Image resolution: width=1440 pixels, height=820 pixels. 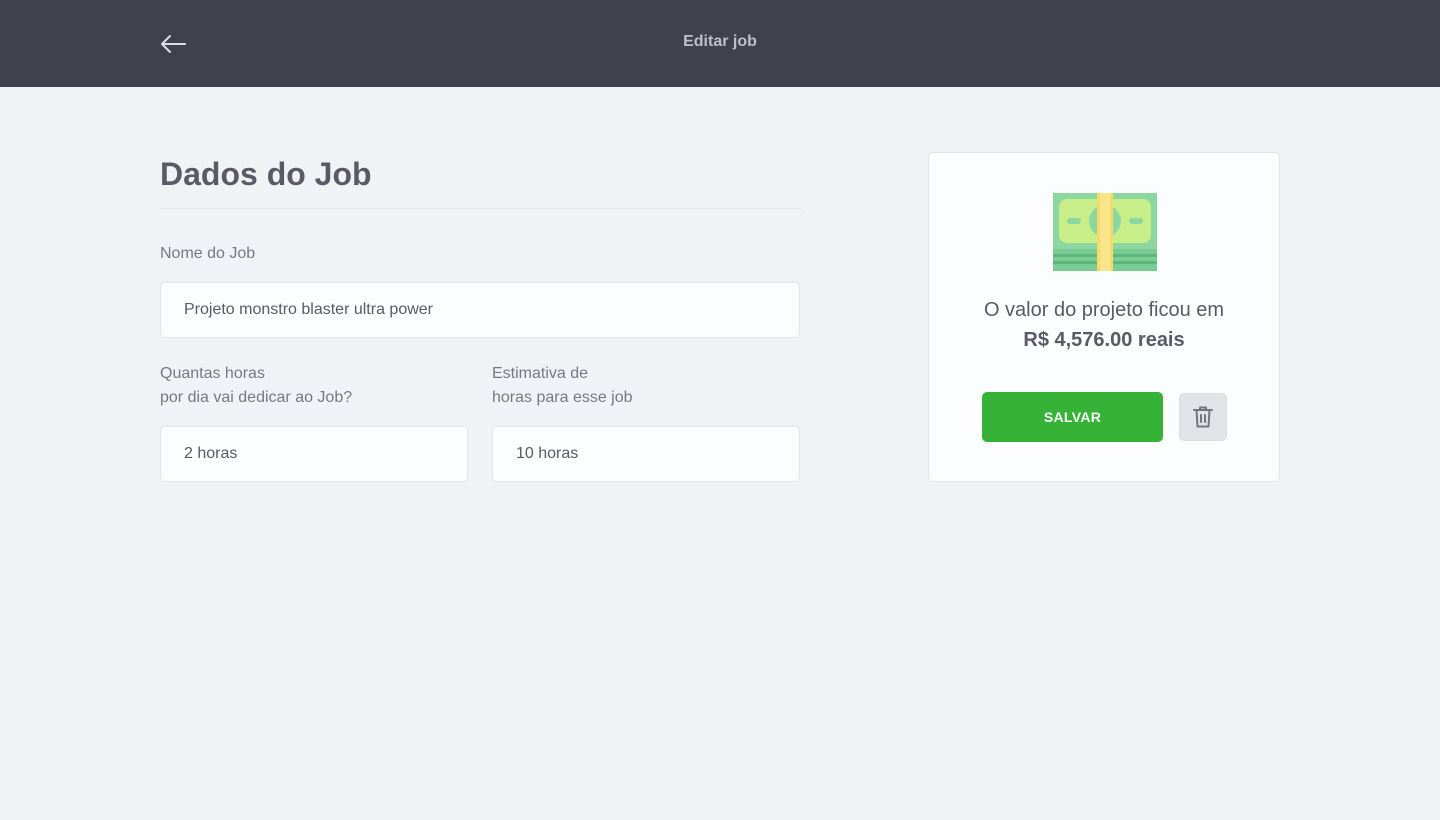 I want to click on project-value-amount: R$ 4,576.00 reais, so click(x=1104, y=340).